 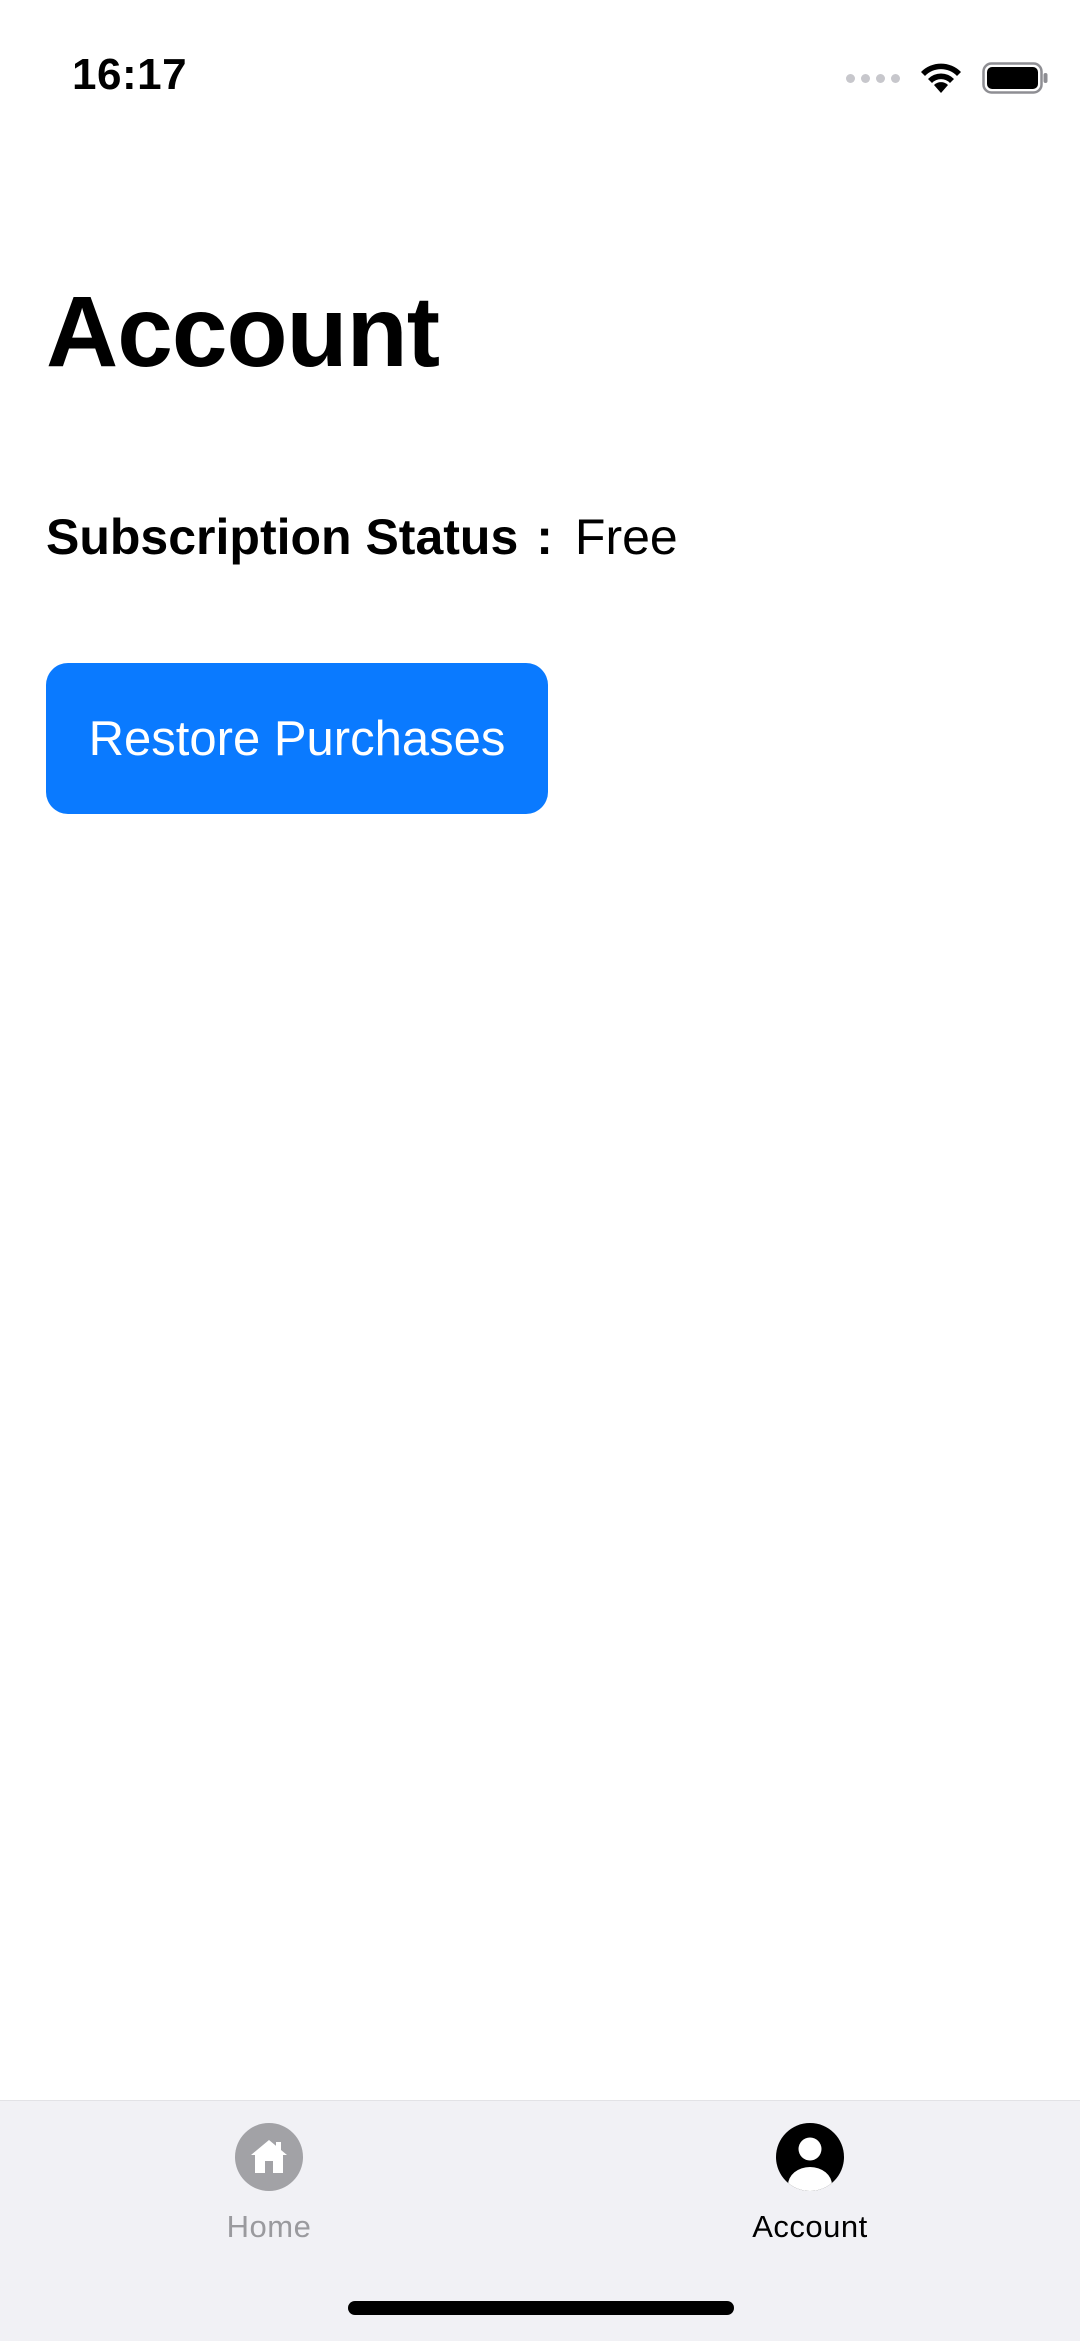 I want to click on subscription-status: Subscription Status : Free, so click(x=362, y=537).